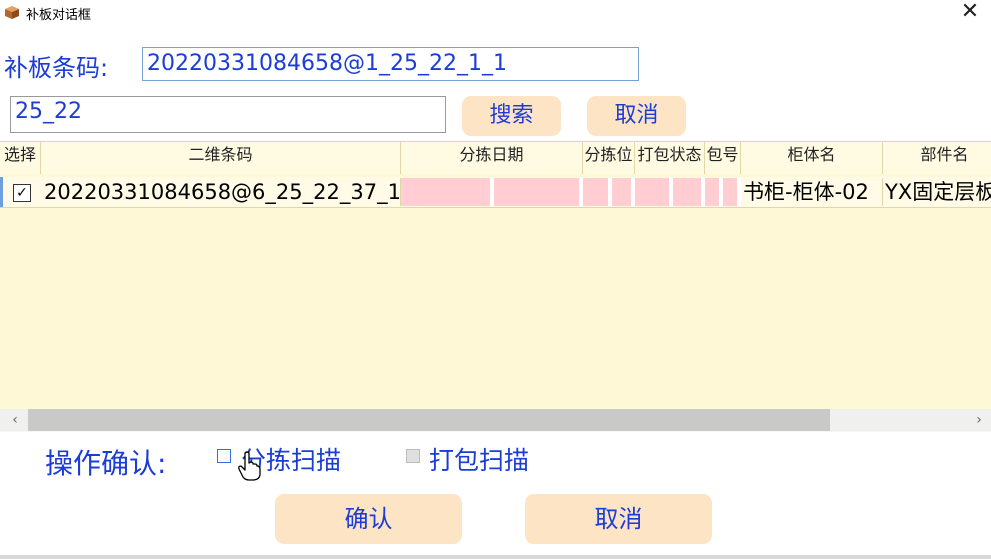 This screenshot has width=991, height=559. Describe the element at coordinates (106, 463) in the screenshot. I see `operation-confirm-label: 操作确认:` at that location.